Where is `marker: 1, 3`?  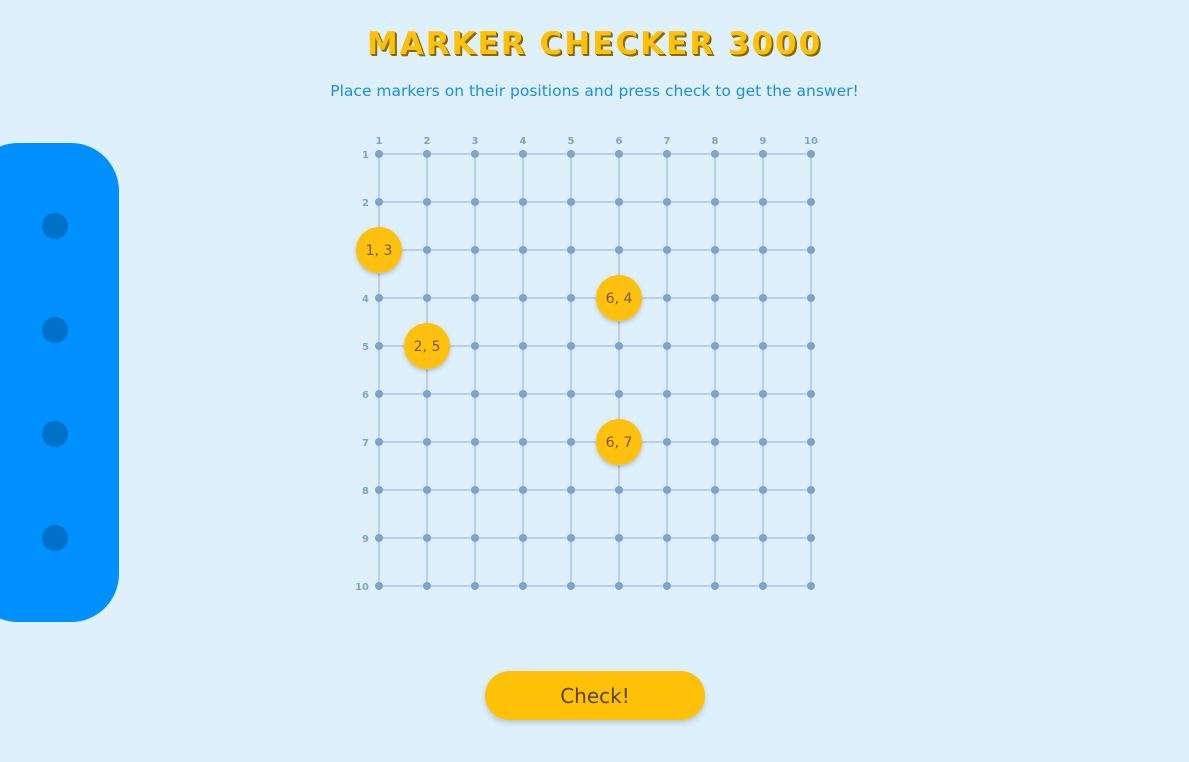
marker: 1, 3 is located at coordinates (379, 250).